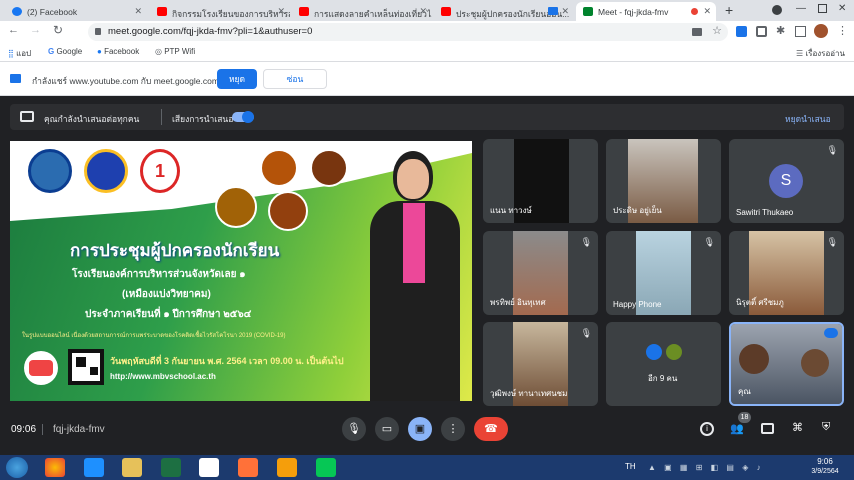  I want to click on forward-icon: →, so click(35, 30).